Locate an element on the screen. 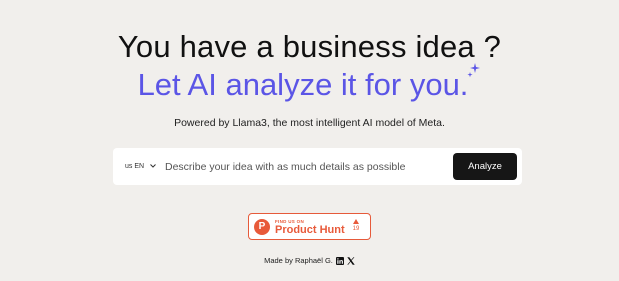  upvote-arrow-icon is located at coordinates (356, 221).